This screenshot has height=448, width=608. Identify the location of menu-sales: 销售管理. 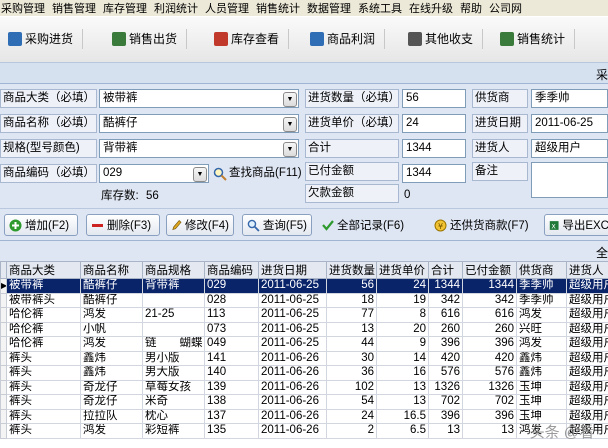
(75, 8).